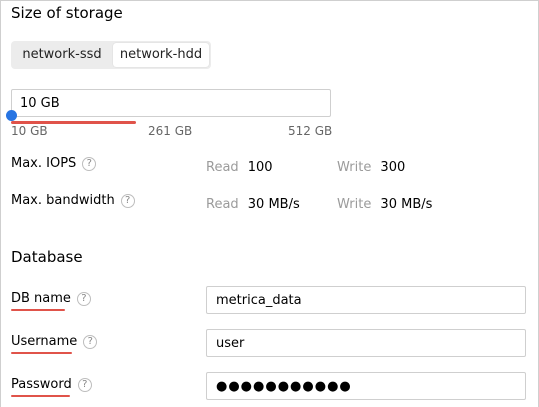  Describe the element at coordinates (310, 131) in the screenshot. I see `slider-tick-max: 512 GB` at that location.